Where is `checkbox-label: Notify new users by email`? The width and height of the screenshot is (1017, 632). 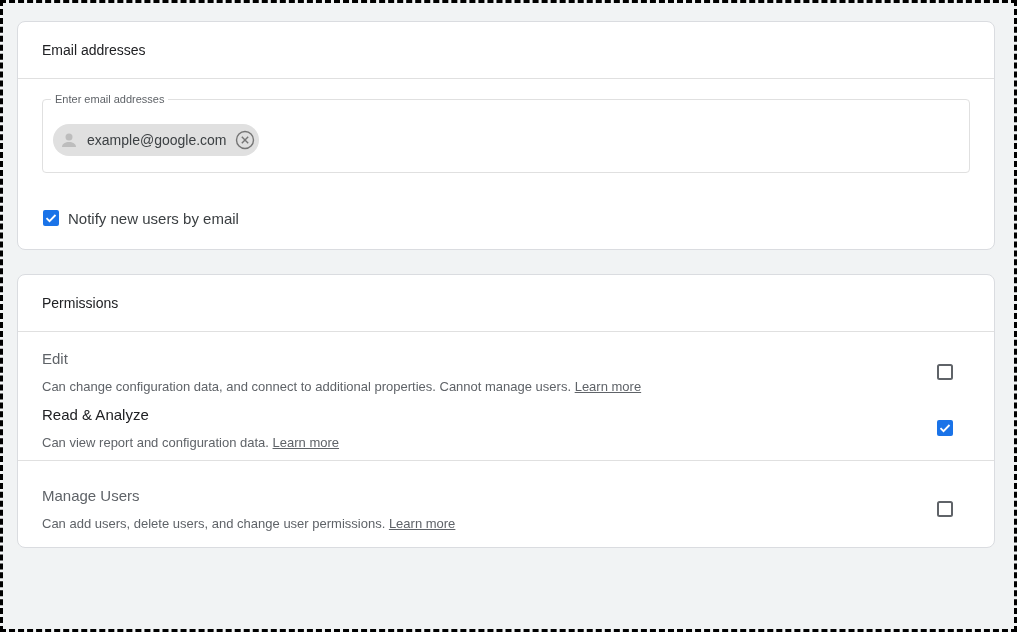 checkbox-label: Notify new users by email is located at coordinates (153, 218).